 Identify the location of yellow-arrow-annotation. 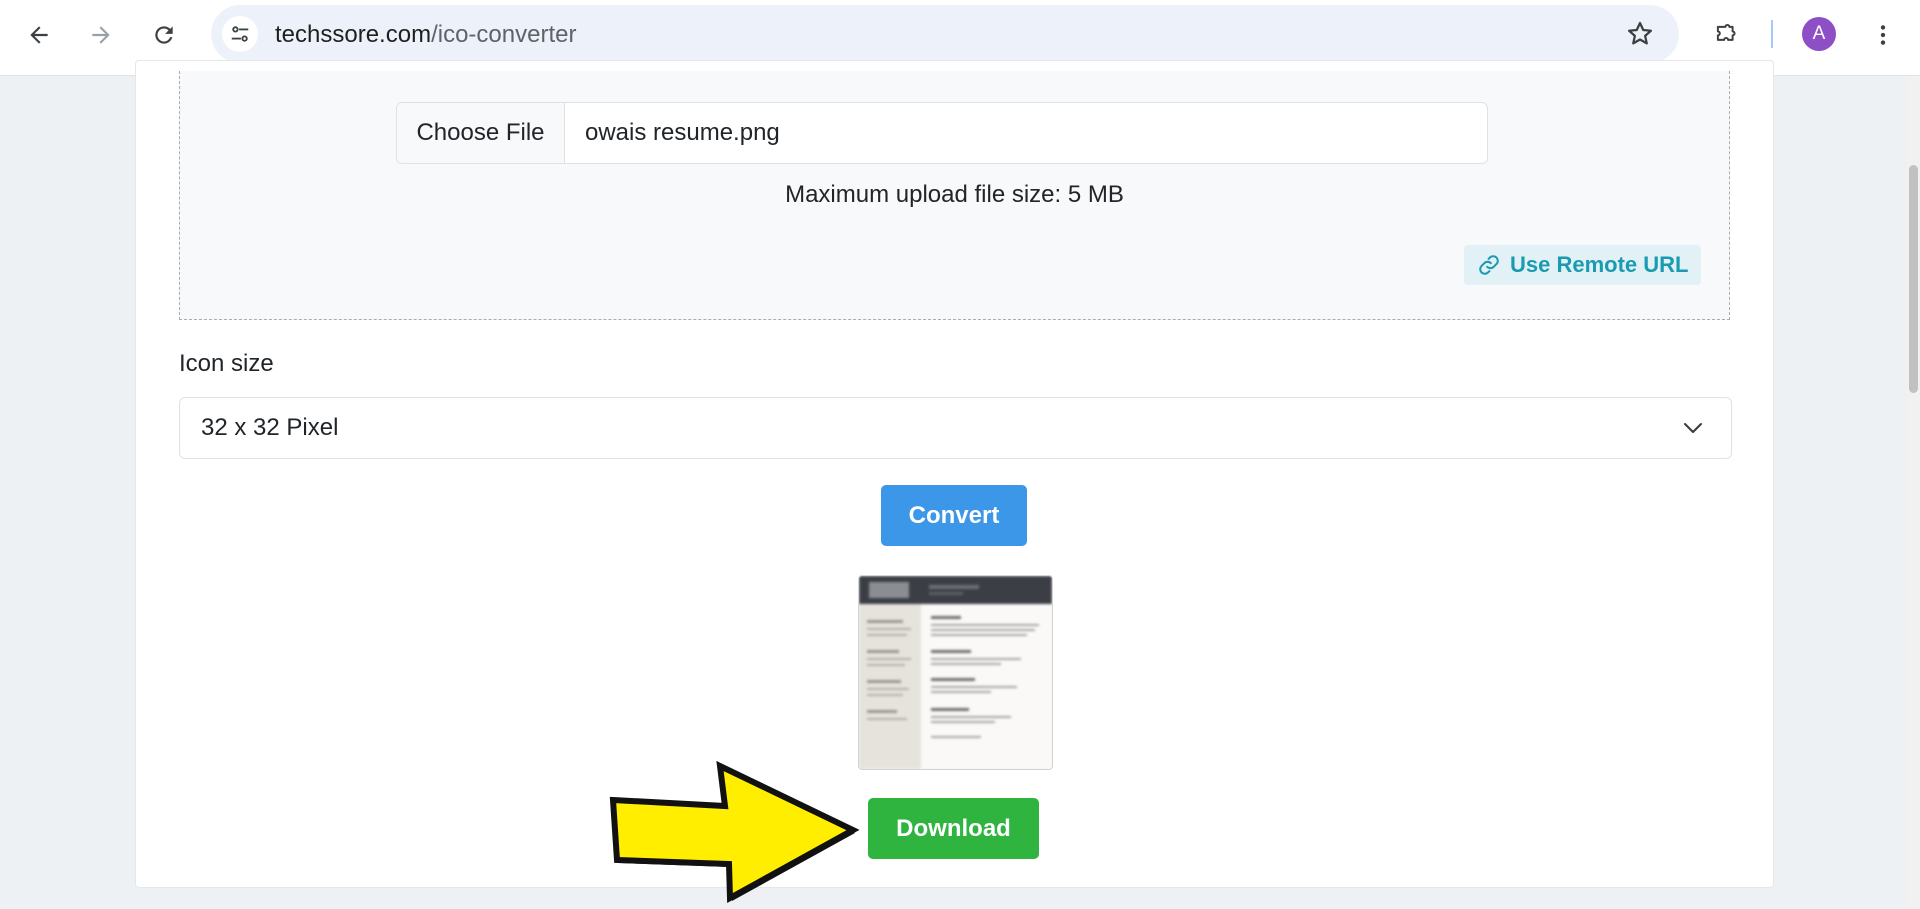
(734, 832).